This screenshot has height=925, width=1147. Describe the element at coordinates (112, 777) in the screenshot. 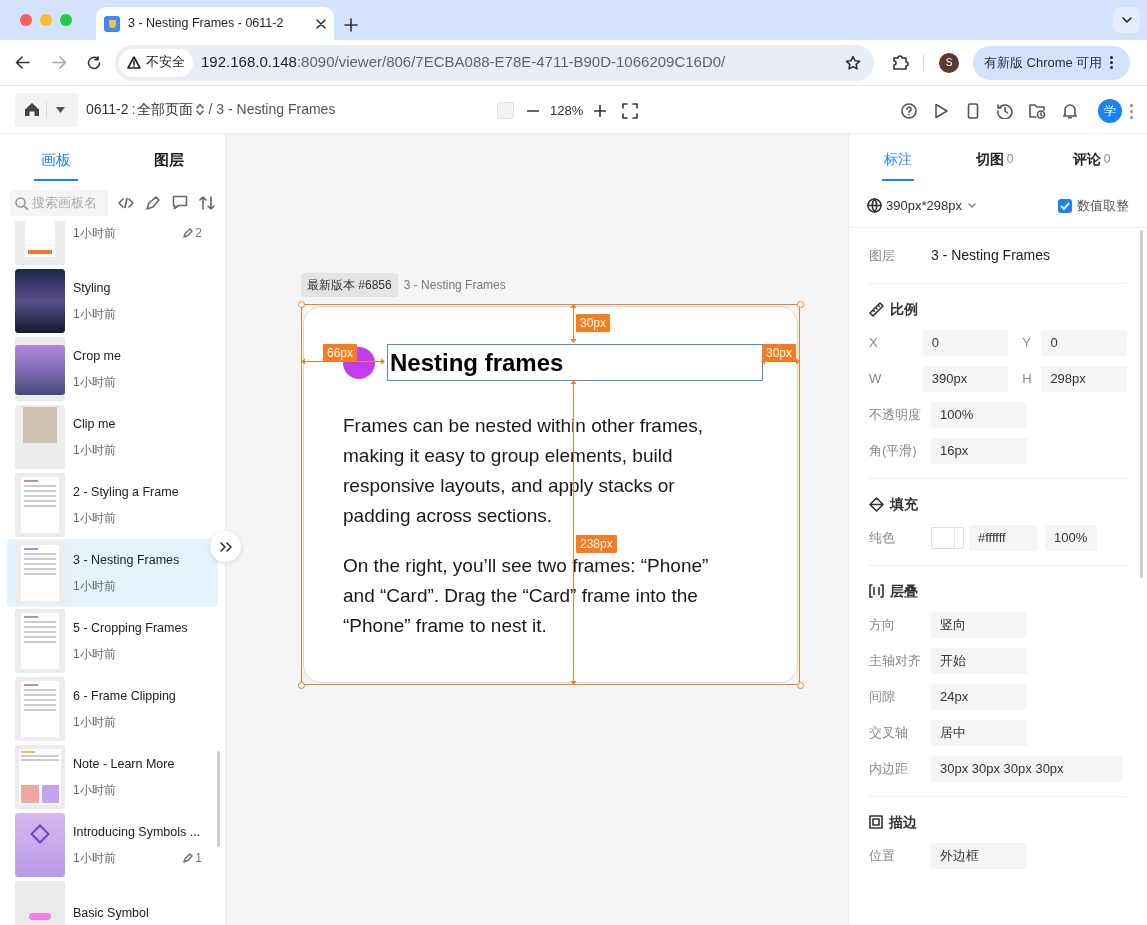

I see `artboard-item: Note - Learn More 1小时前` at that location.